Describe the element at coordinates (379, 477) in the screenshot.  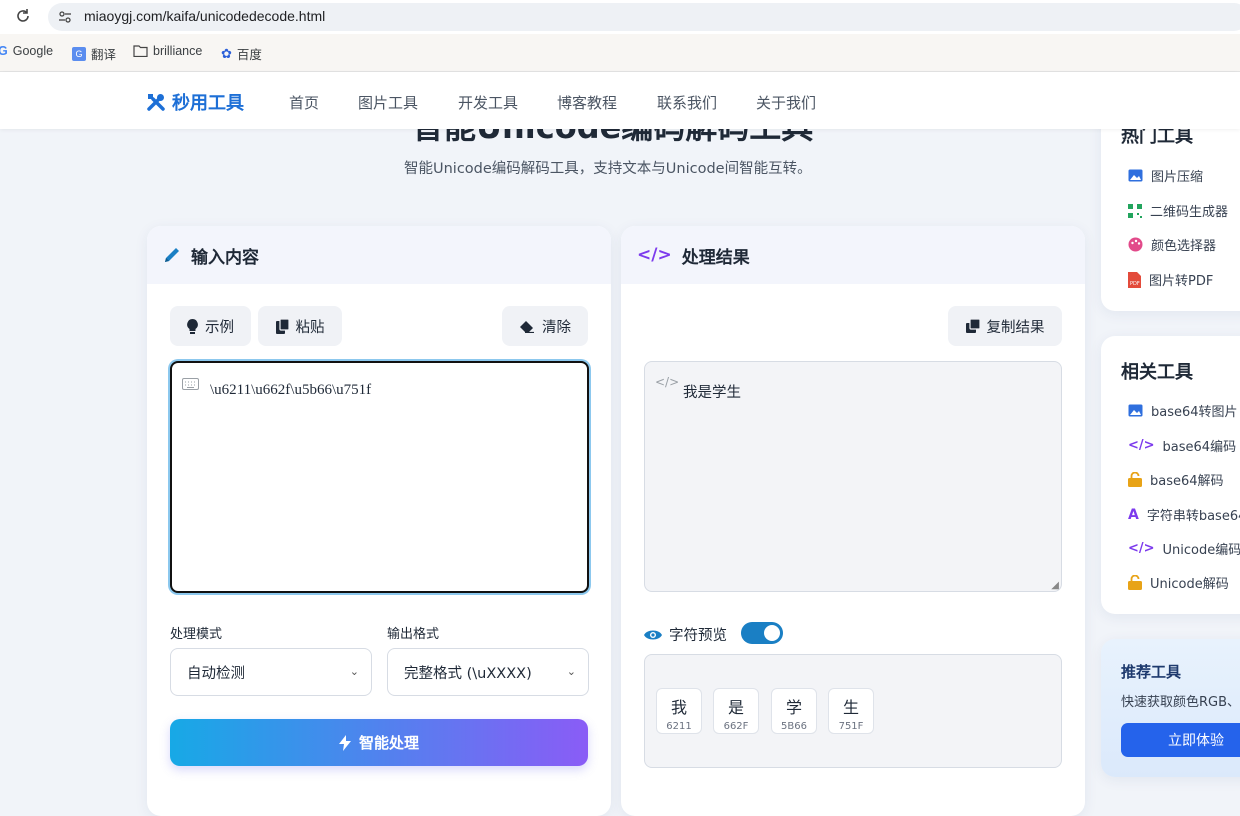
I see `unicode-input: \u6211\u662f\u5b66\u751f` at that location.